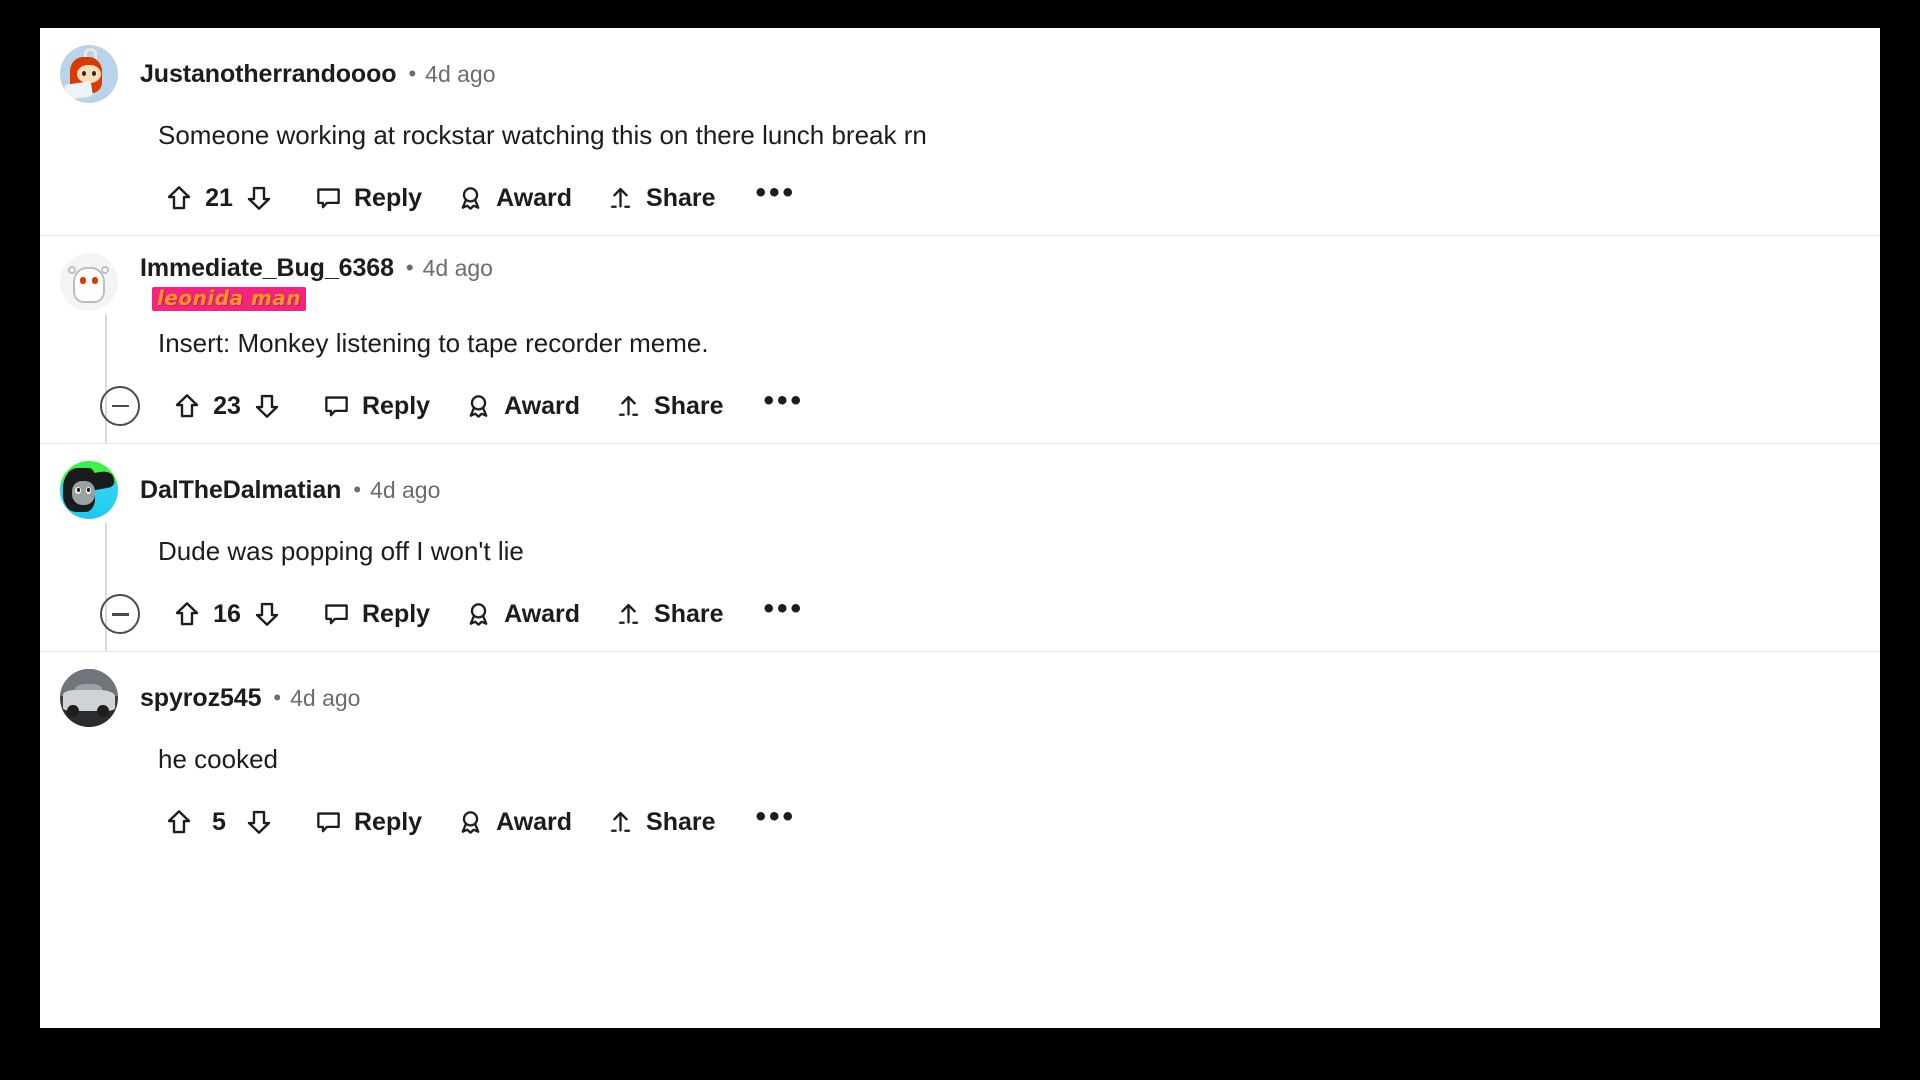  I want to click on comment-author: Immediate_Bug_6368, so click(267, 268).